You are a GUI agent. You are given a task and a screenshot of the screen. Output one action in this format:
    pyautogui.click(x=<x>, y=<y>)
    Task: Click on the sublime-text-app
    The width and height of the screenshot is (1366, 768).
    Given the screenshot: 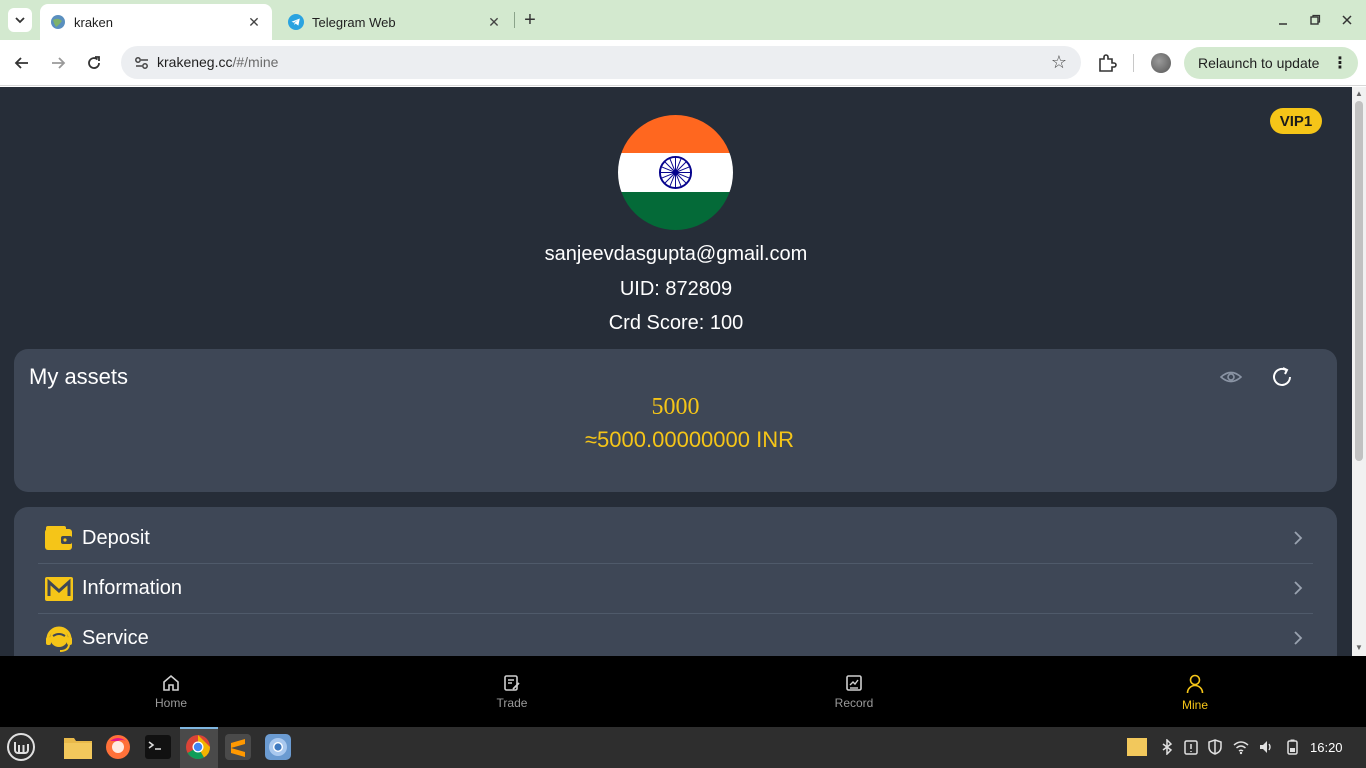 What is the action you would take?
    pyautogui.click(x=238, y=747)
    